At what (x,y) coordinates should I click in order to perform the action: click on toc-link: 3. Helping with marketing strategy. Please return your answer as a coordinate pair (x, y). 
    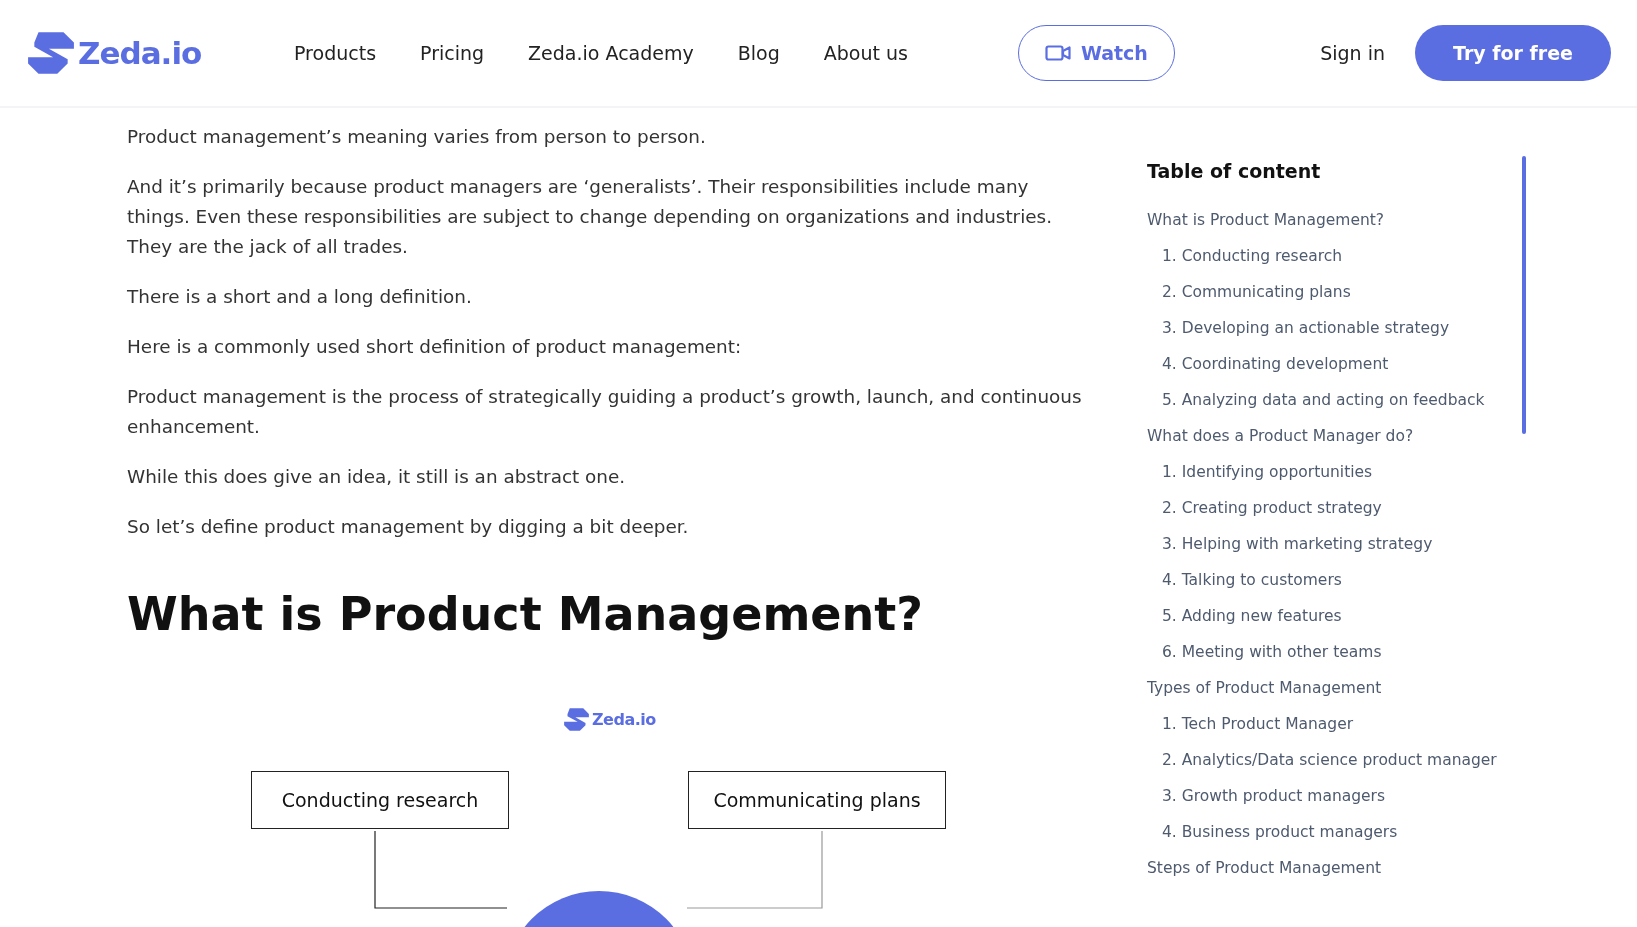
    Looking at the image, I should click on (1290, 544).